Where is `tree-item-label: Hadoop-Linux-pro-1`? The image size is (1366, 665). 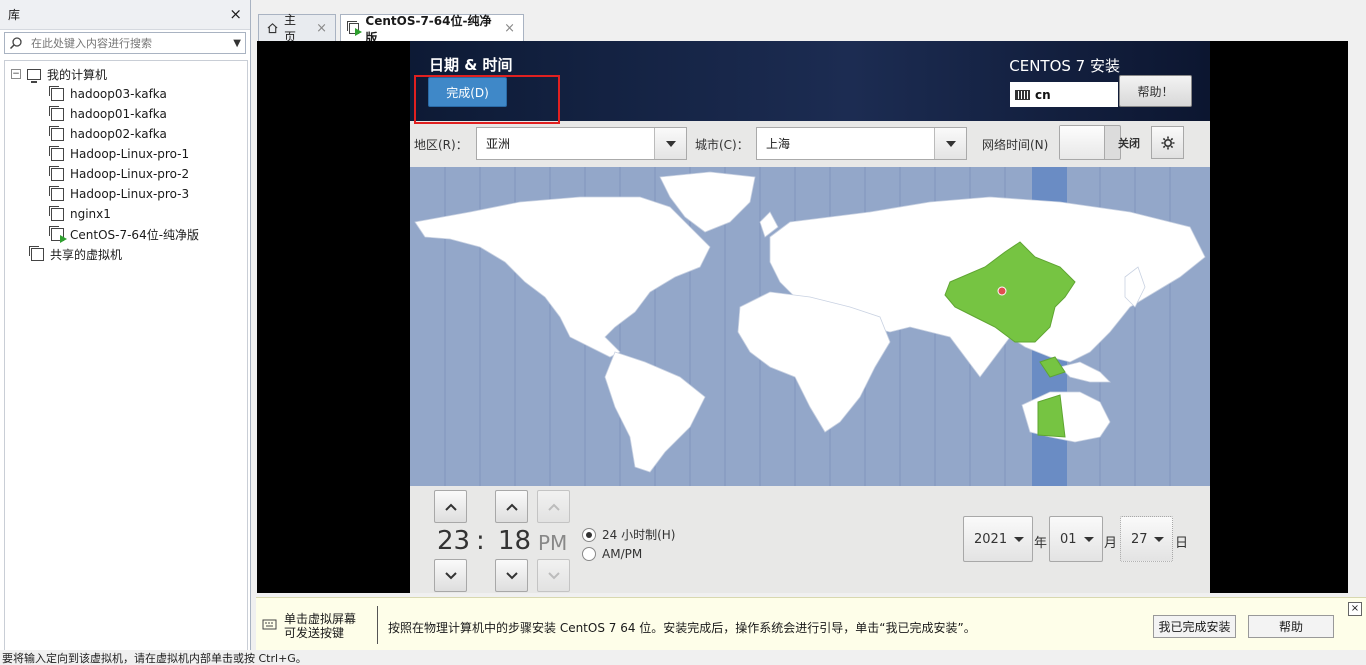 tree-item-label: Hadoop-Linux-pro-1 is located at coordinates (130, 154).